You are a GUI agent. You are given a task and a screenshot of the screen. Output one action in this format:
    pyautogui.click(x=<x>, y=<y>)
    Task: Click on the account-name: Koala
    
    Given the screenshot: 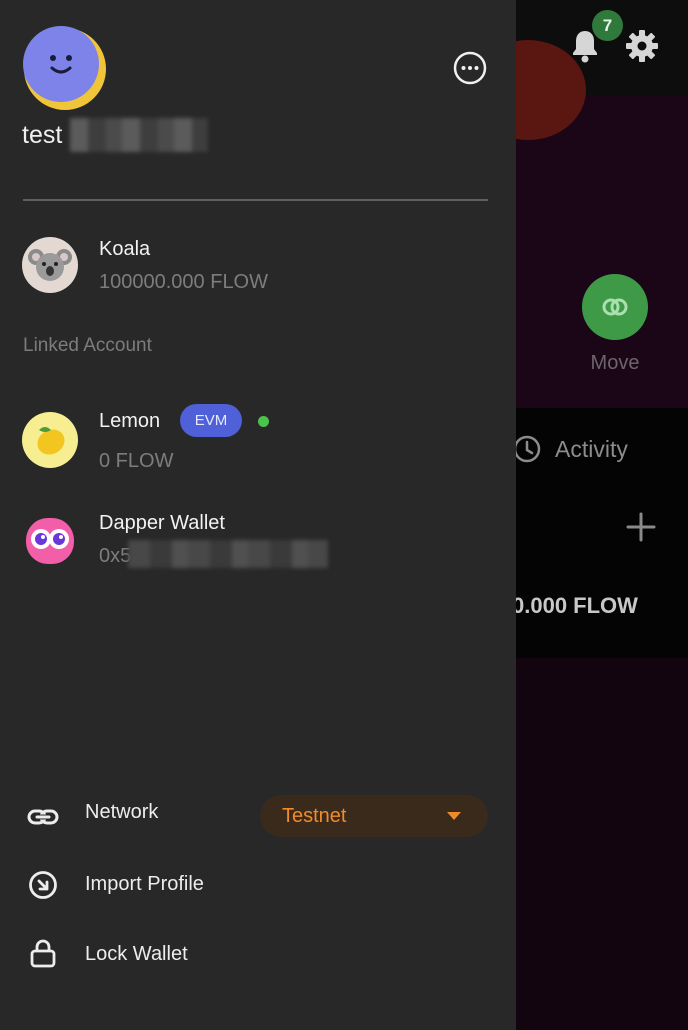 What is the action you would take?
    pyautogui.click(x=125, y=249)
    